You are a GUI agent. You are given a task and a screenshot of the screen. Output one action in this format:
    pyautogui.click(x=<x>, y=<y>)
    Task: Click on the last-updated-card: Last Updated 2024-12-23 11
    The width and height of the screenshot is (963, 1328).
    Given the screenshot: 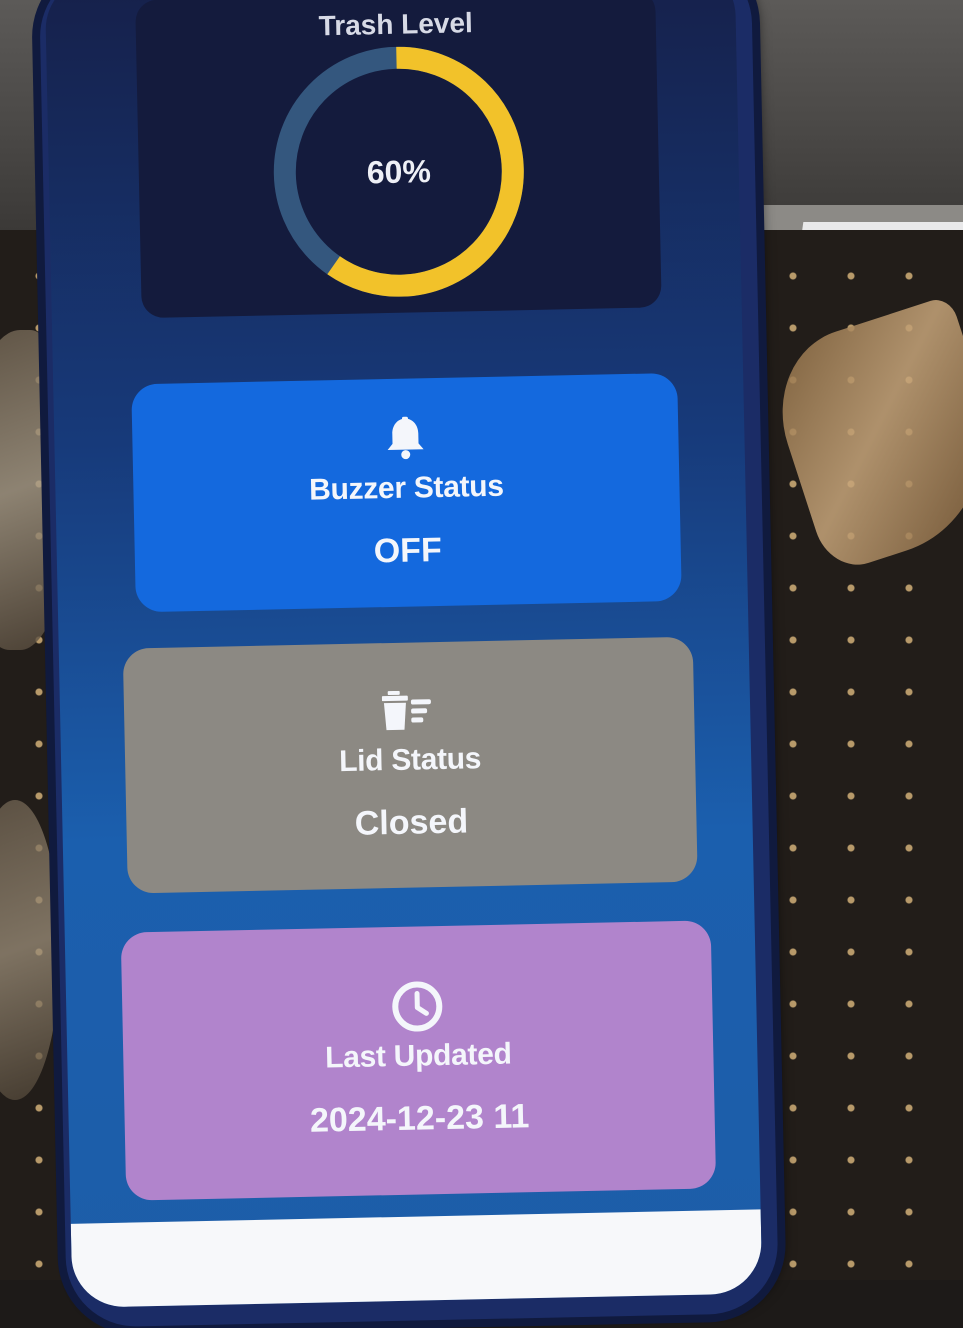 What is the action you would take?
    pyautogui.click(x=418, y=1060)
    